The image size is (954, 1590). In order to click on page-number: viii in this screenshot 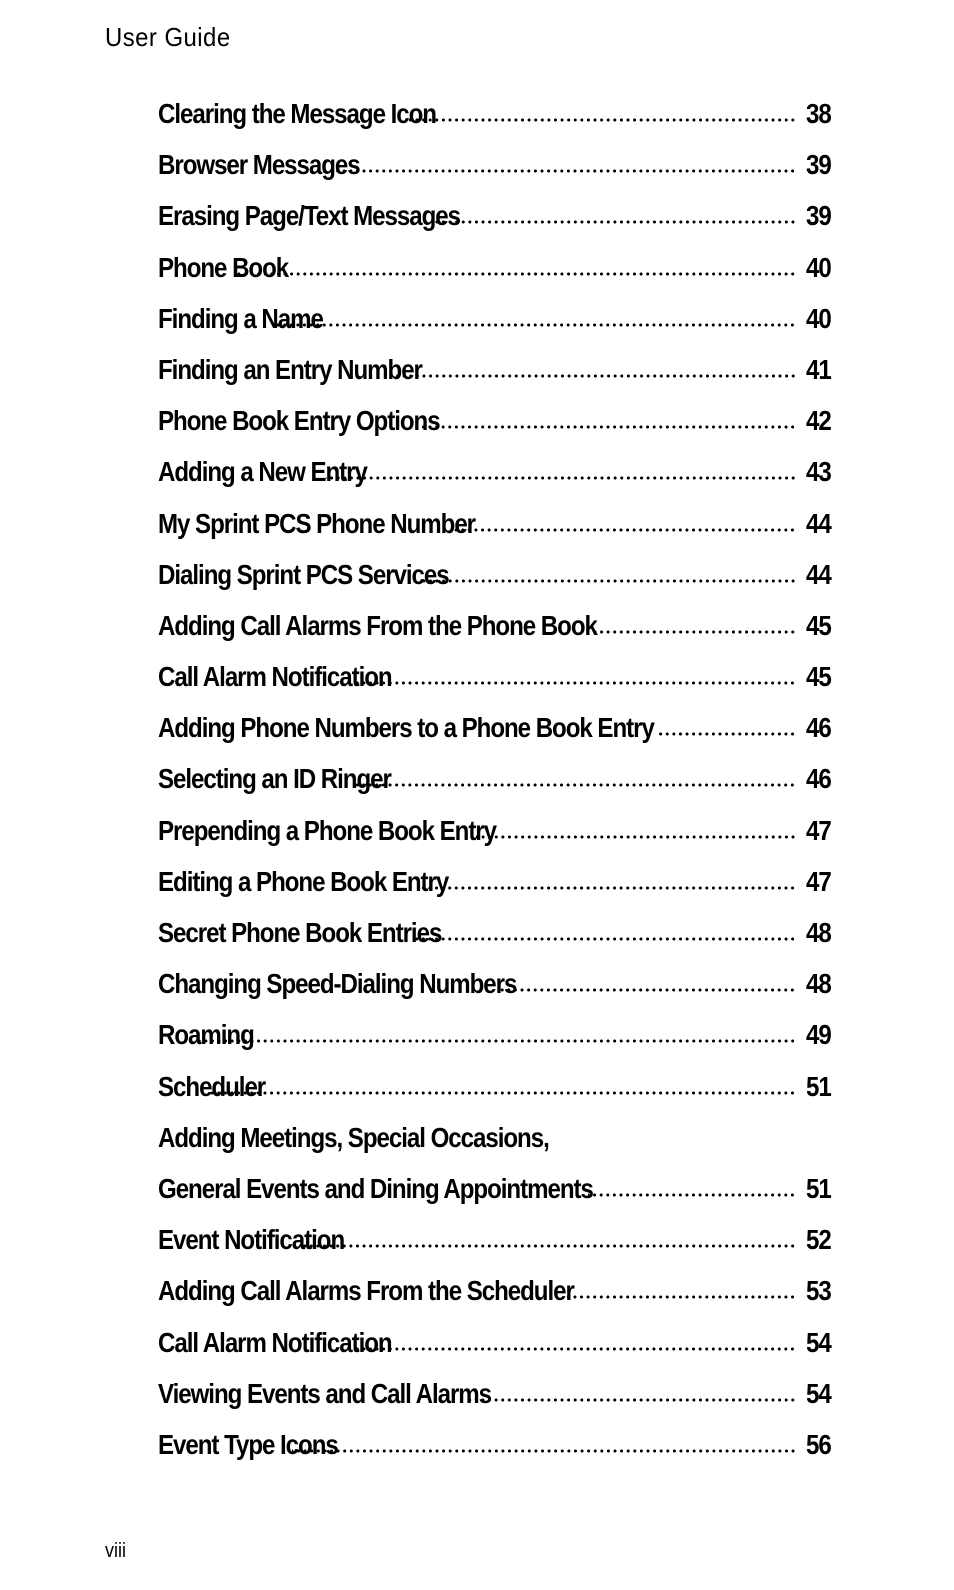, I will do `click(116, 1551)`.